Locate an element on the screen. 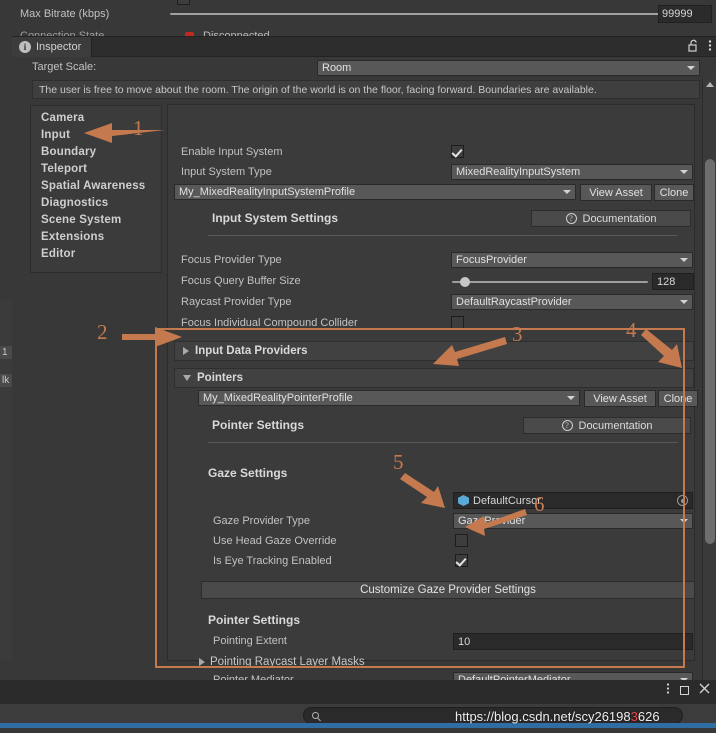  use-head-gaze-override-checkbox is located at coordinates (461, 540).